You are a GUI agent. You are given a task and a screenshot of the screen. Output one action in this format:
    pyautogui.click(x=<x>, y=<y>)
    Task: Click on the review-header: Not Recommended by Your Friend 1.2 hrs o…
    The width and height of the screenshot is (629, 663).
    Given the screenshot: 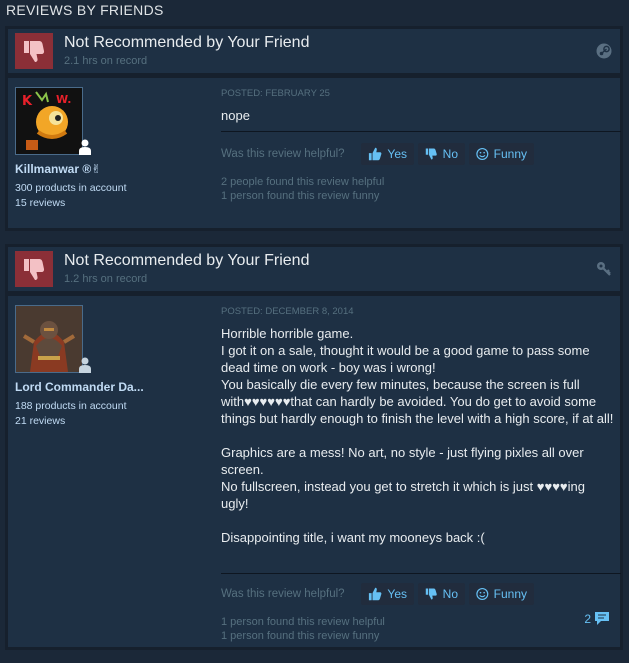 What is the action you would take?
    pyautogui.click(x=314, y=269)
    